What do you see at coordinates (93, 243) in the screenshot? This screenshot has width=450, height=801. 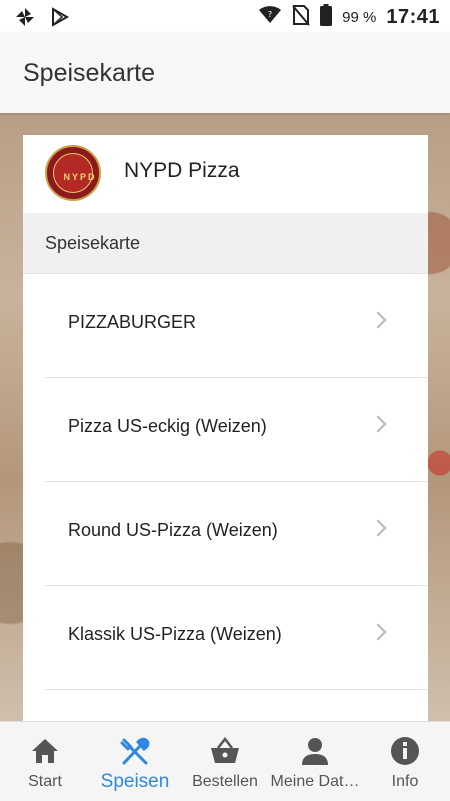 I see `section-title: Speisekarte` at bounding box center [93, 243].